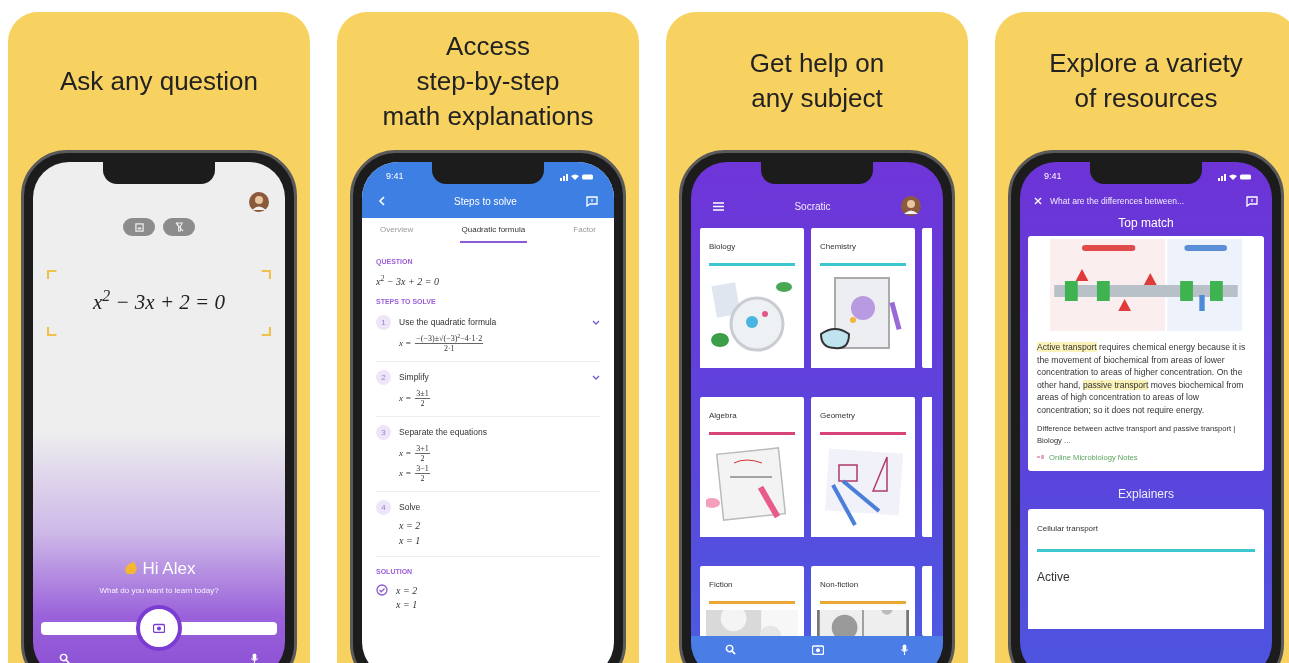 This screenshot has width=1289, height=663. I want to click on math-expression: x = −(−3)±√(−3)$^{2}$−4·1·2 2·1, so click(442, 343).